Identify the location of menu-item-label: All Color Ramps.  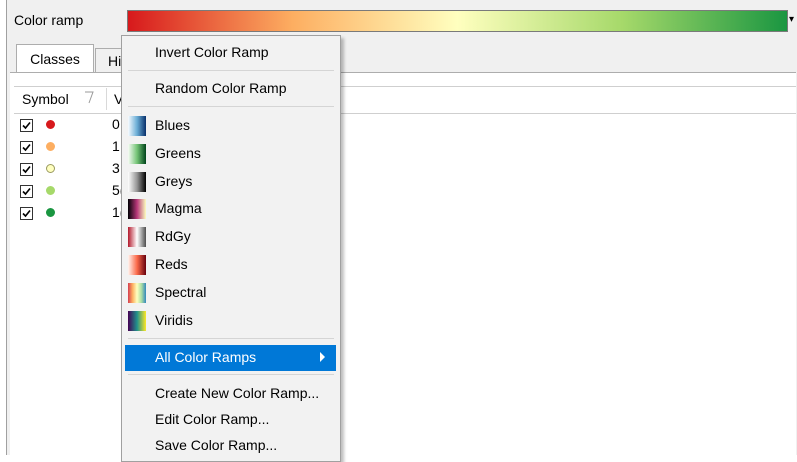
(206, 357).